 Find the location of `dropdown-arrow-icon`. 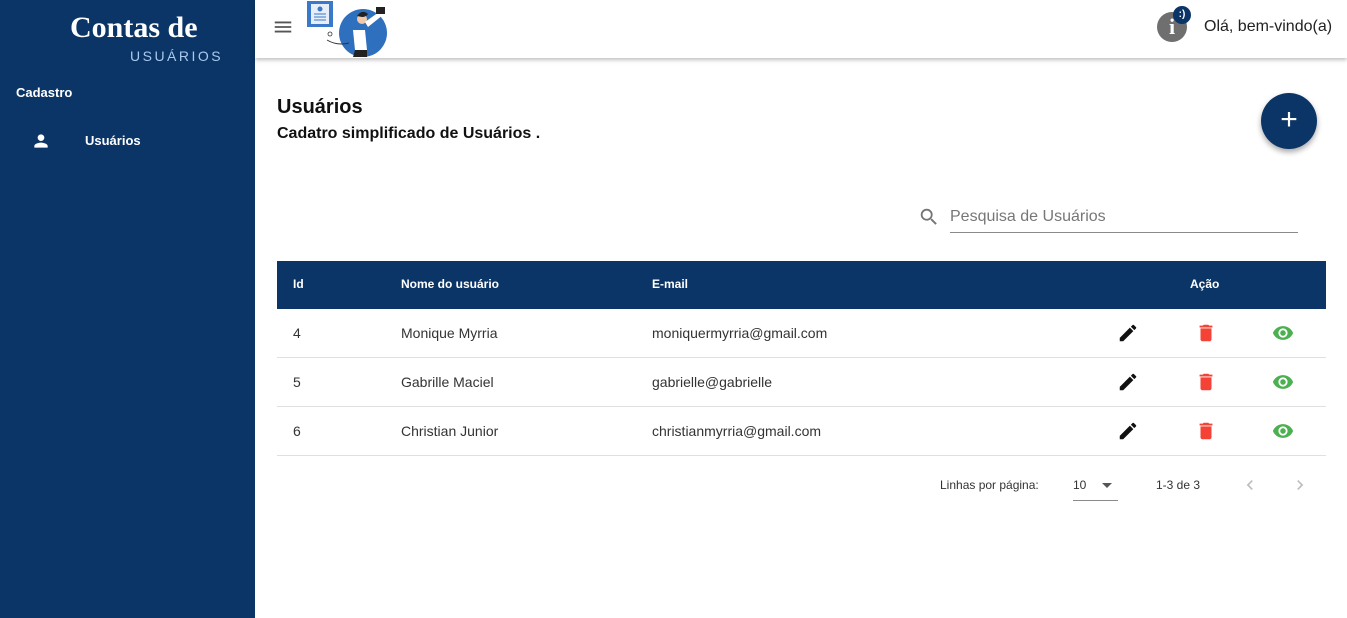

dropdown-arrow-icon is located at coordinates (1107, 485).